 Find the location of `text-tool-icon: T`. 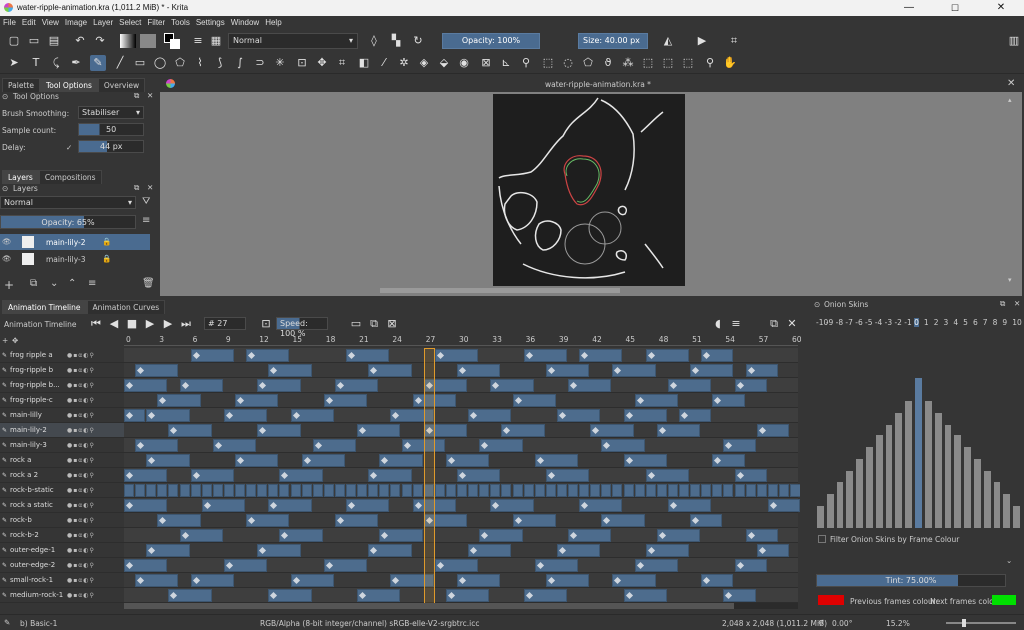

text-tool-icon: T is located at coordinates (36, 63).